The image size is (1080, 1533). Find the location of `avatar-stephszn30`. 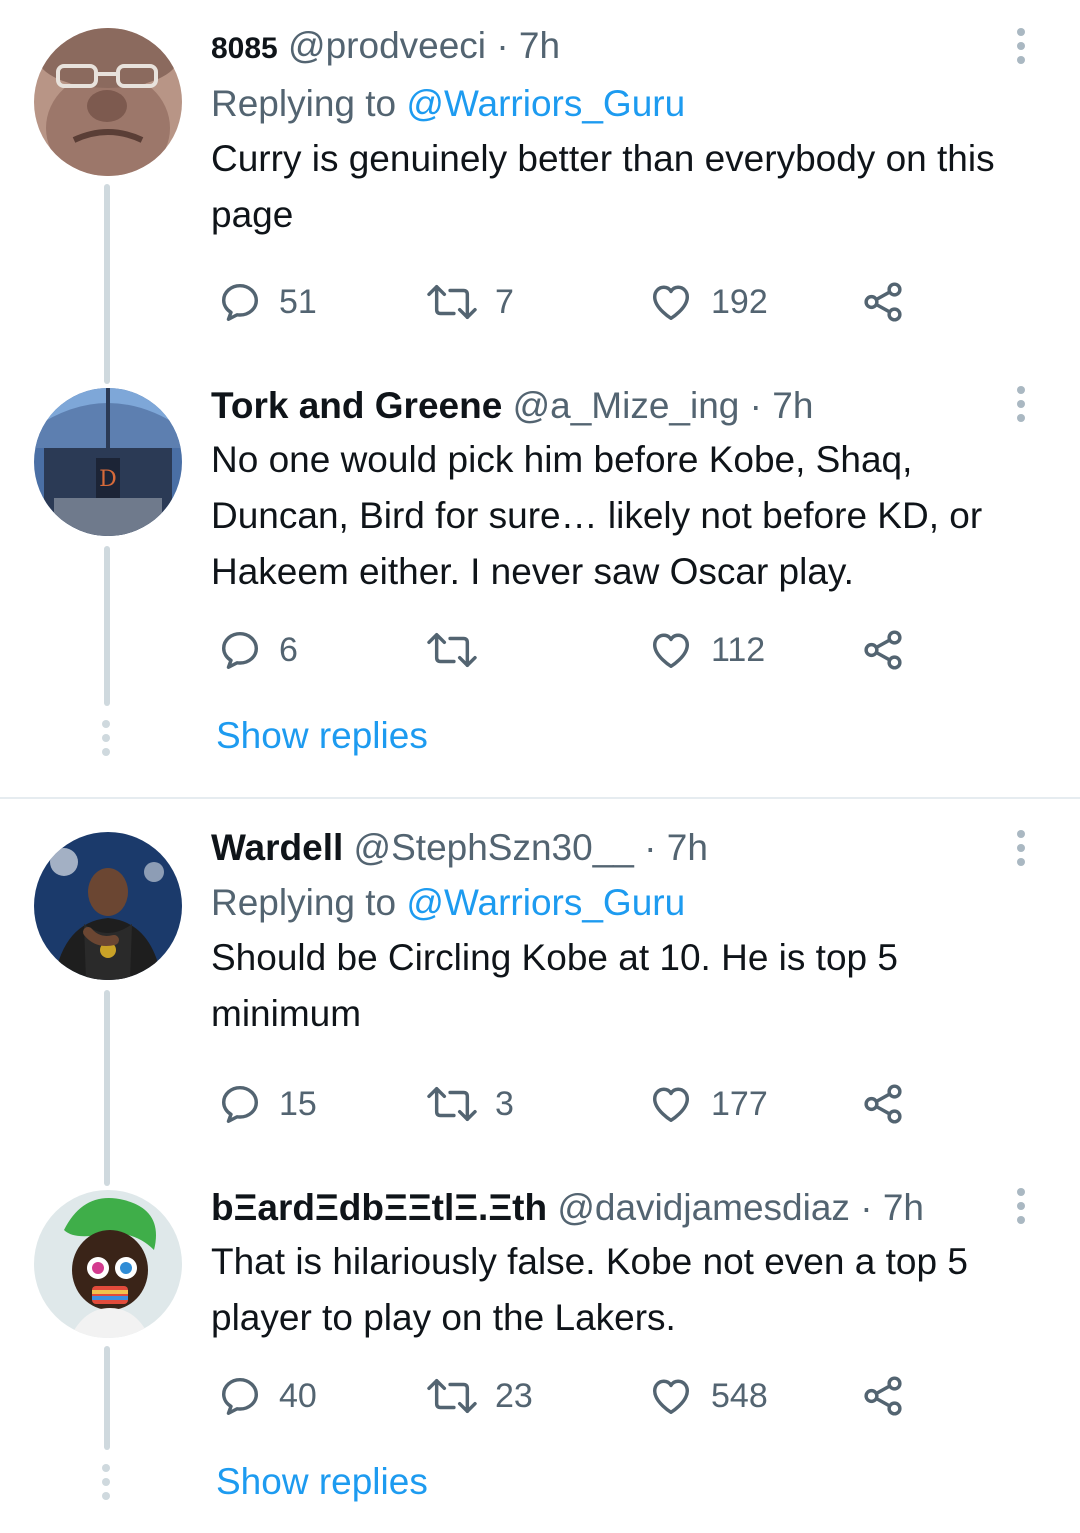

avatar-stephszn30 is located at coordinates (108, 906).